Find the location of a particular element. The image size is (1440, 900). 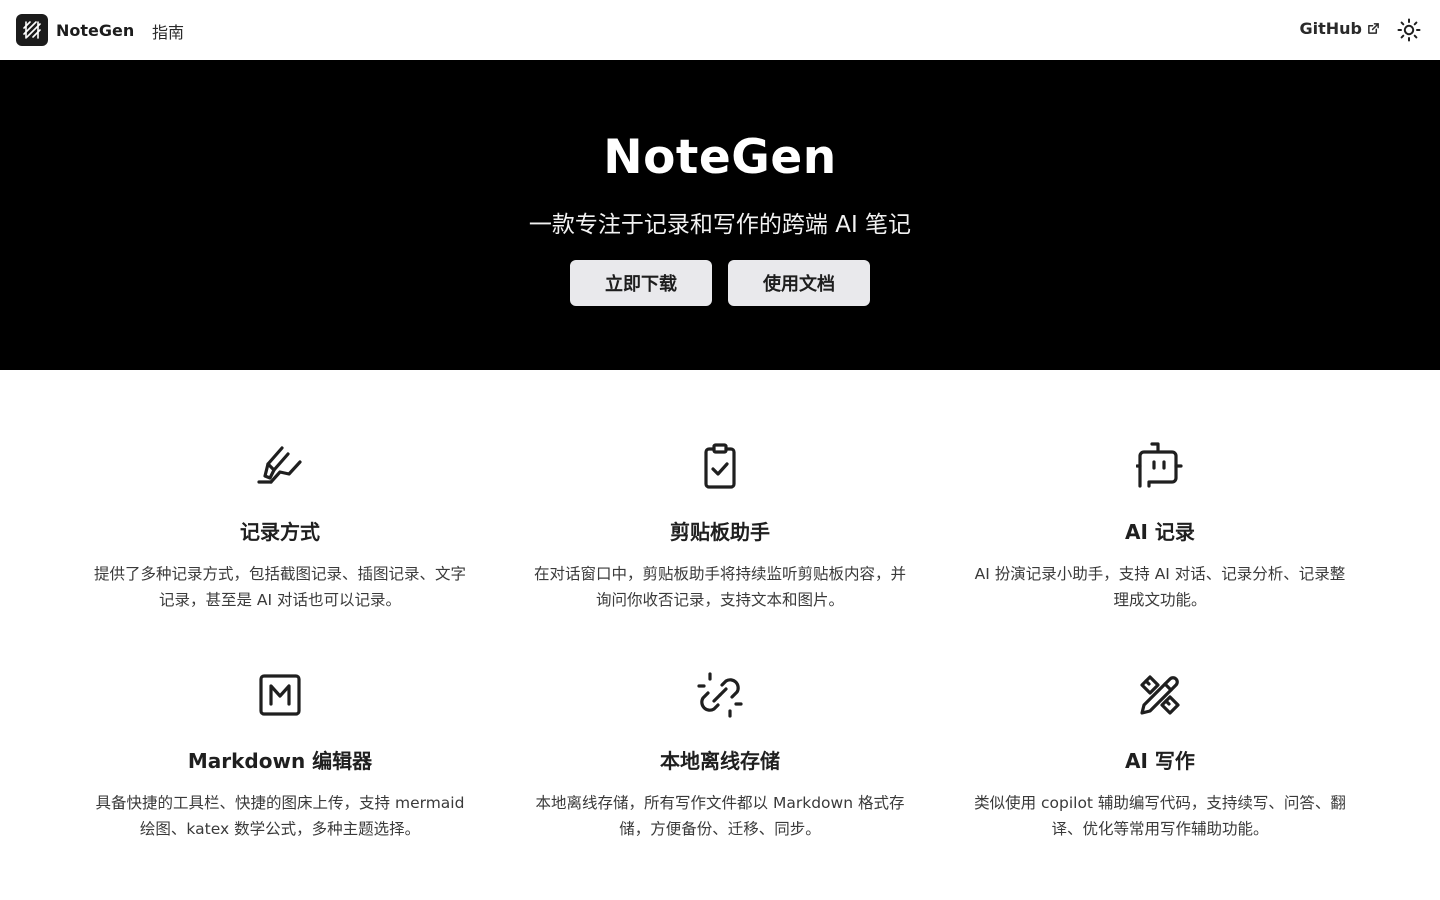

sun-icon is located at coordinates (1409, 30).